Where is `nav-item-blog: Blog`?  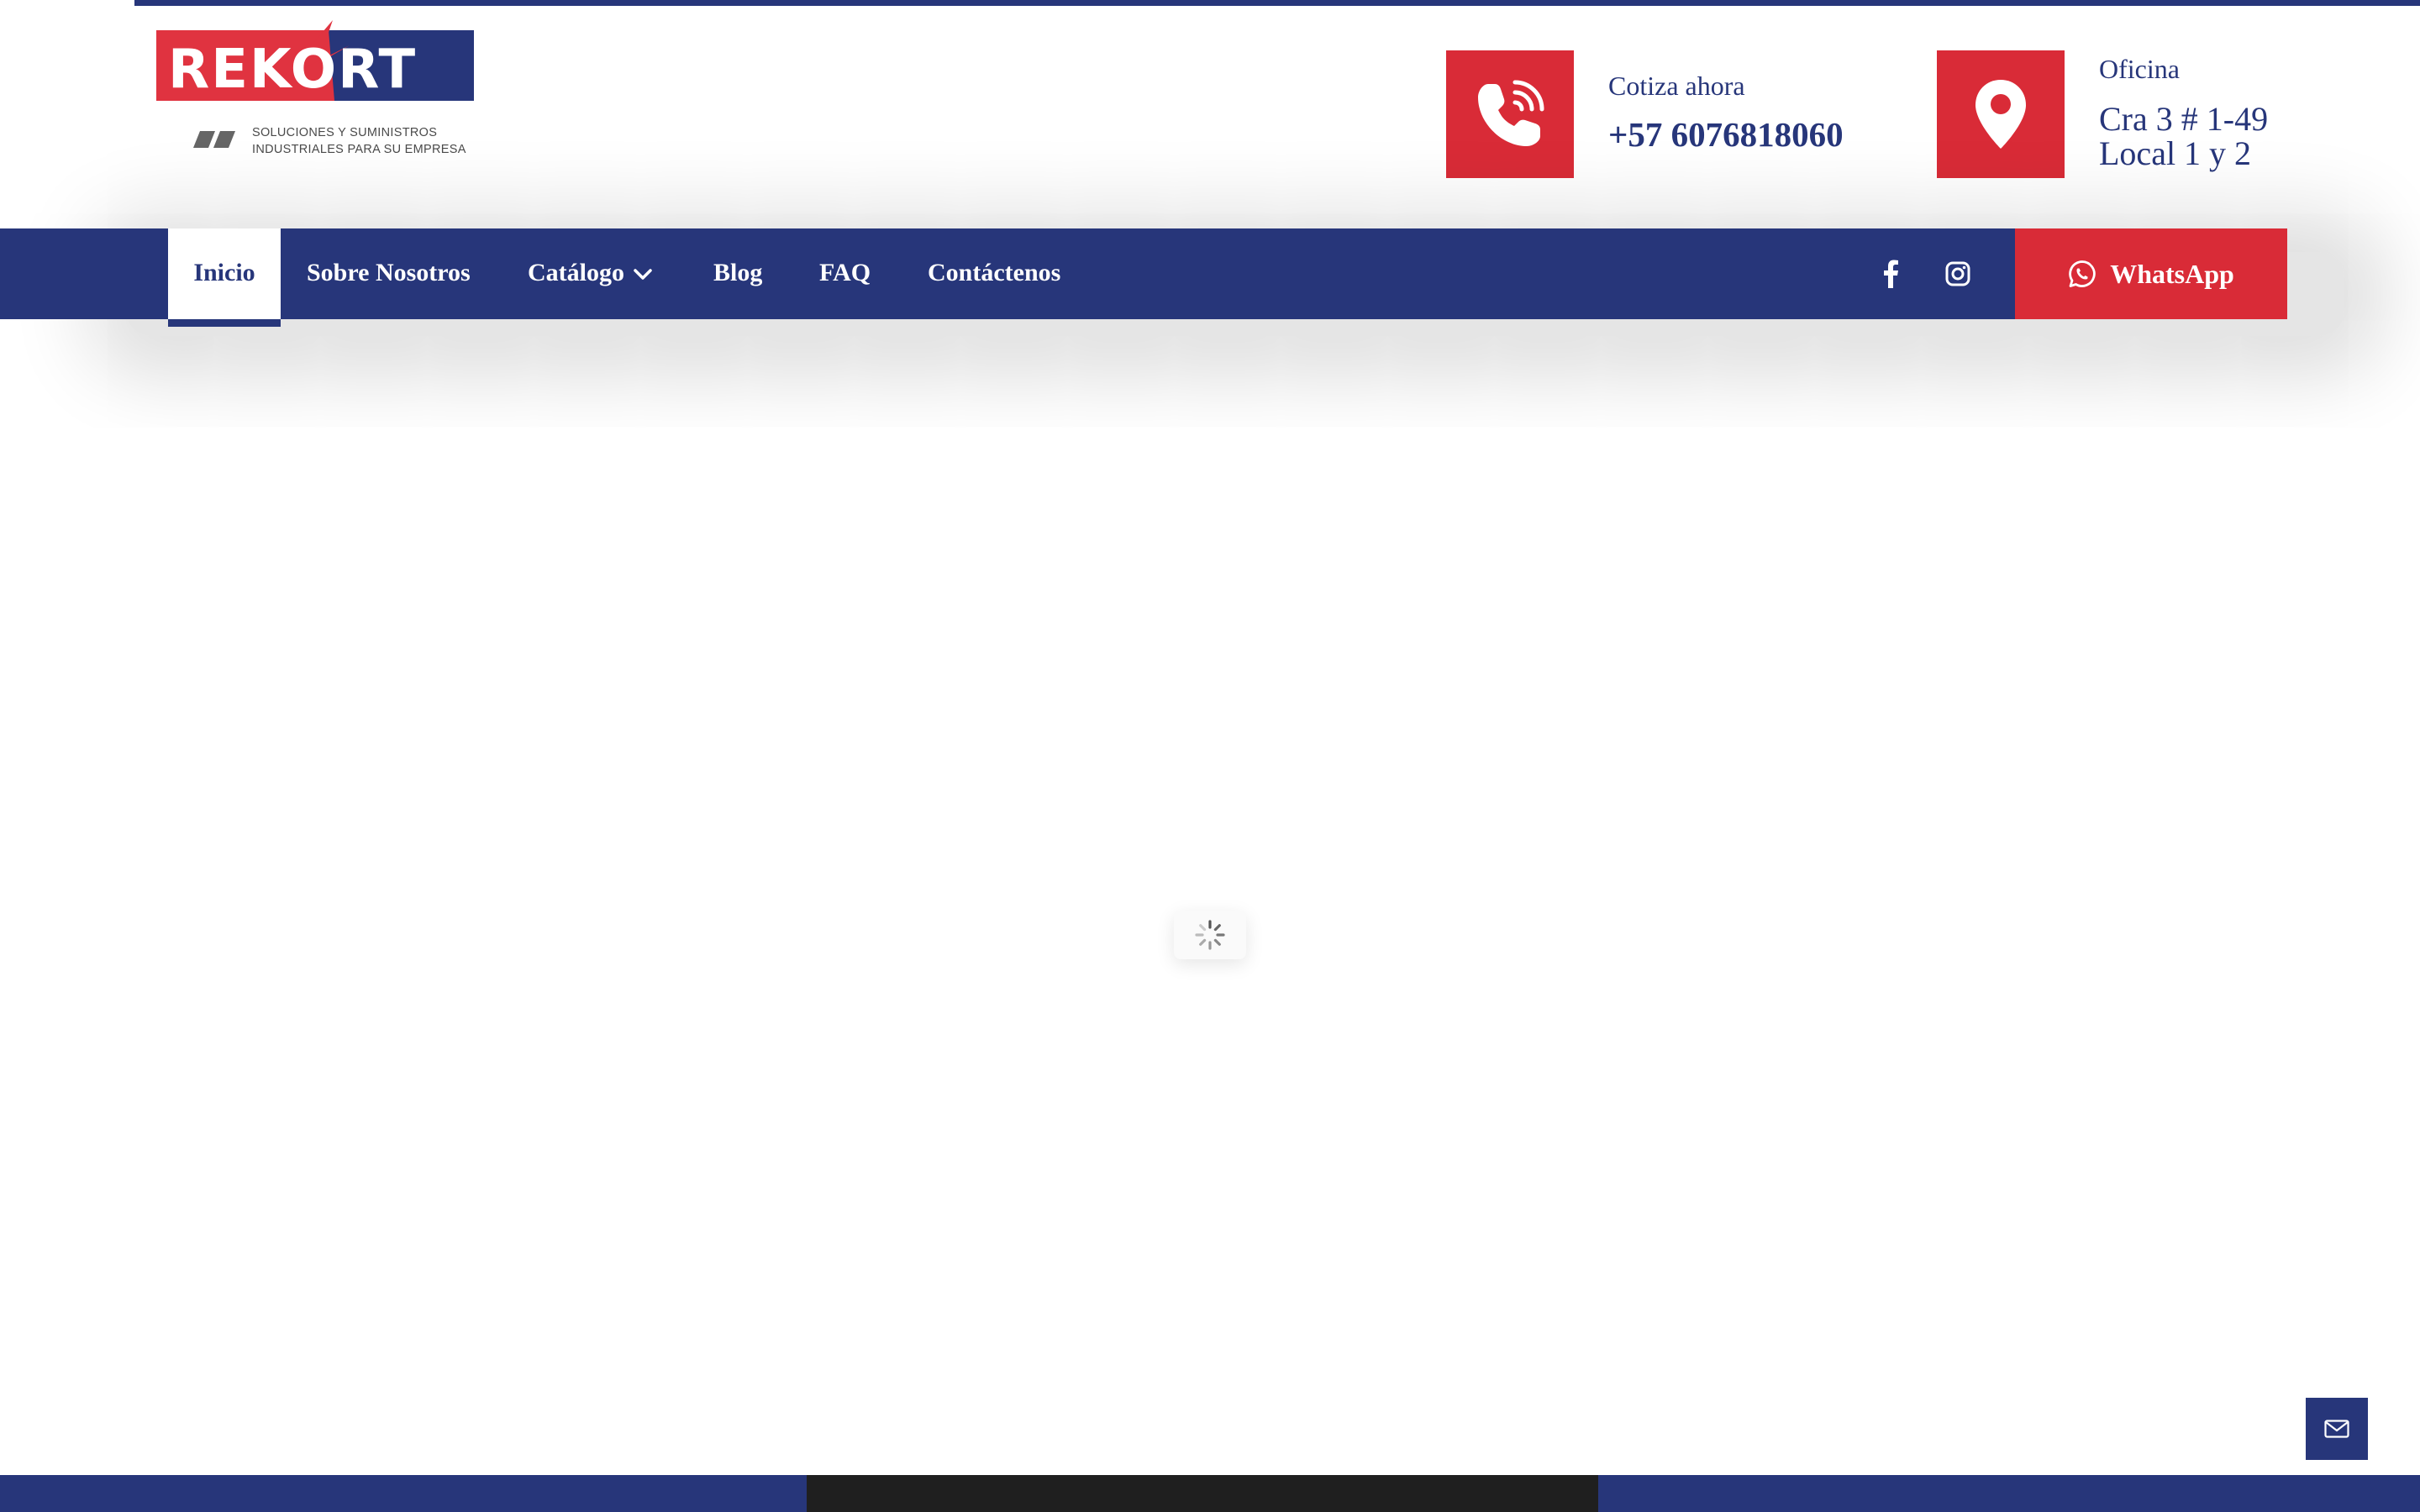 nav-item-blog: Blog is located at coordinates (737, 273).